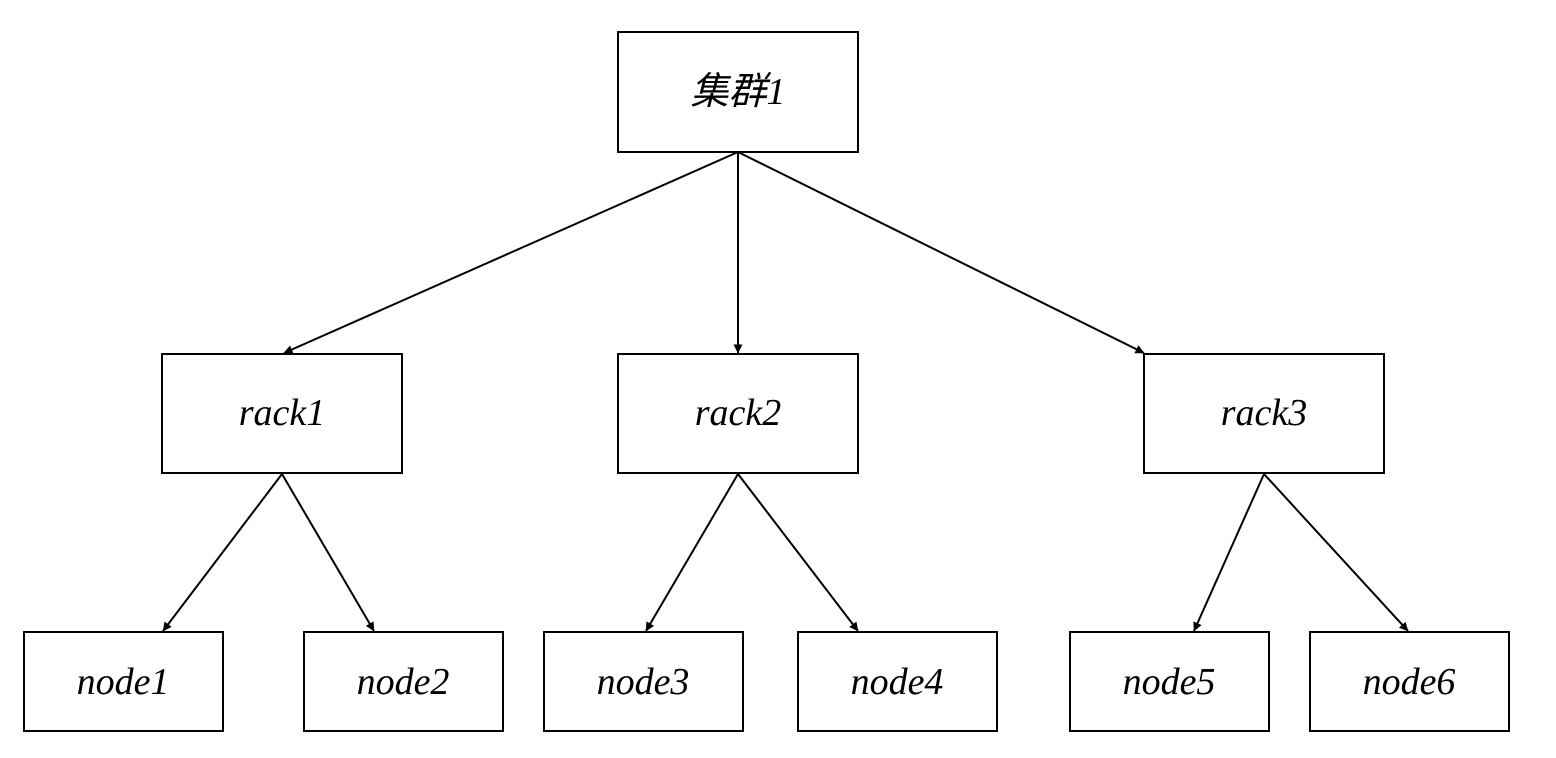  What do you see at coordinates (1336, 552) in the screenshot?
I see `edge-rack3-node6` at bounding box center [1336, 552].